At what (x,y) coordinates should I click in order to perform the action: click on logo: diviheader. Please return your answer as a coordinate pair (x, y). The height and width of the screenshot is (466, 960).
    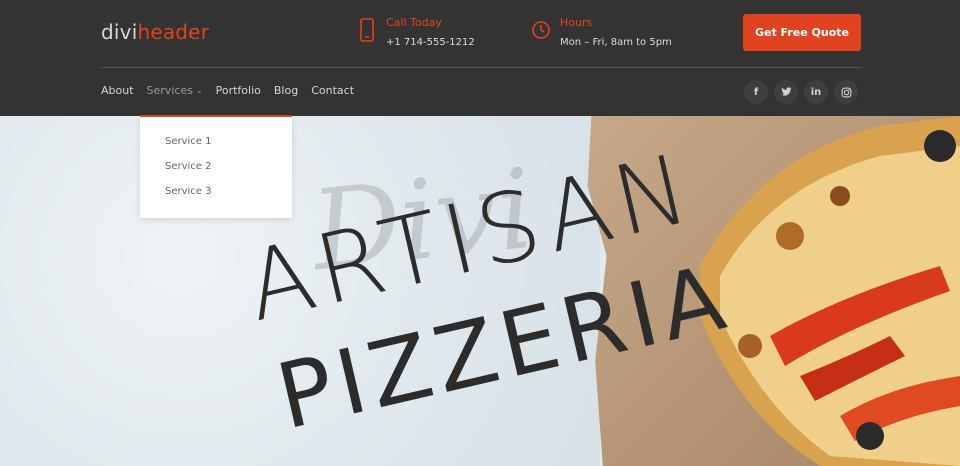
    Looking at the image, I should click on (155, 32).